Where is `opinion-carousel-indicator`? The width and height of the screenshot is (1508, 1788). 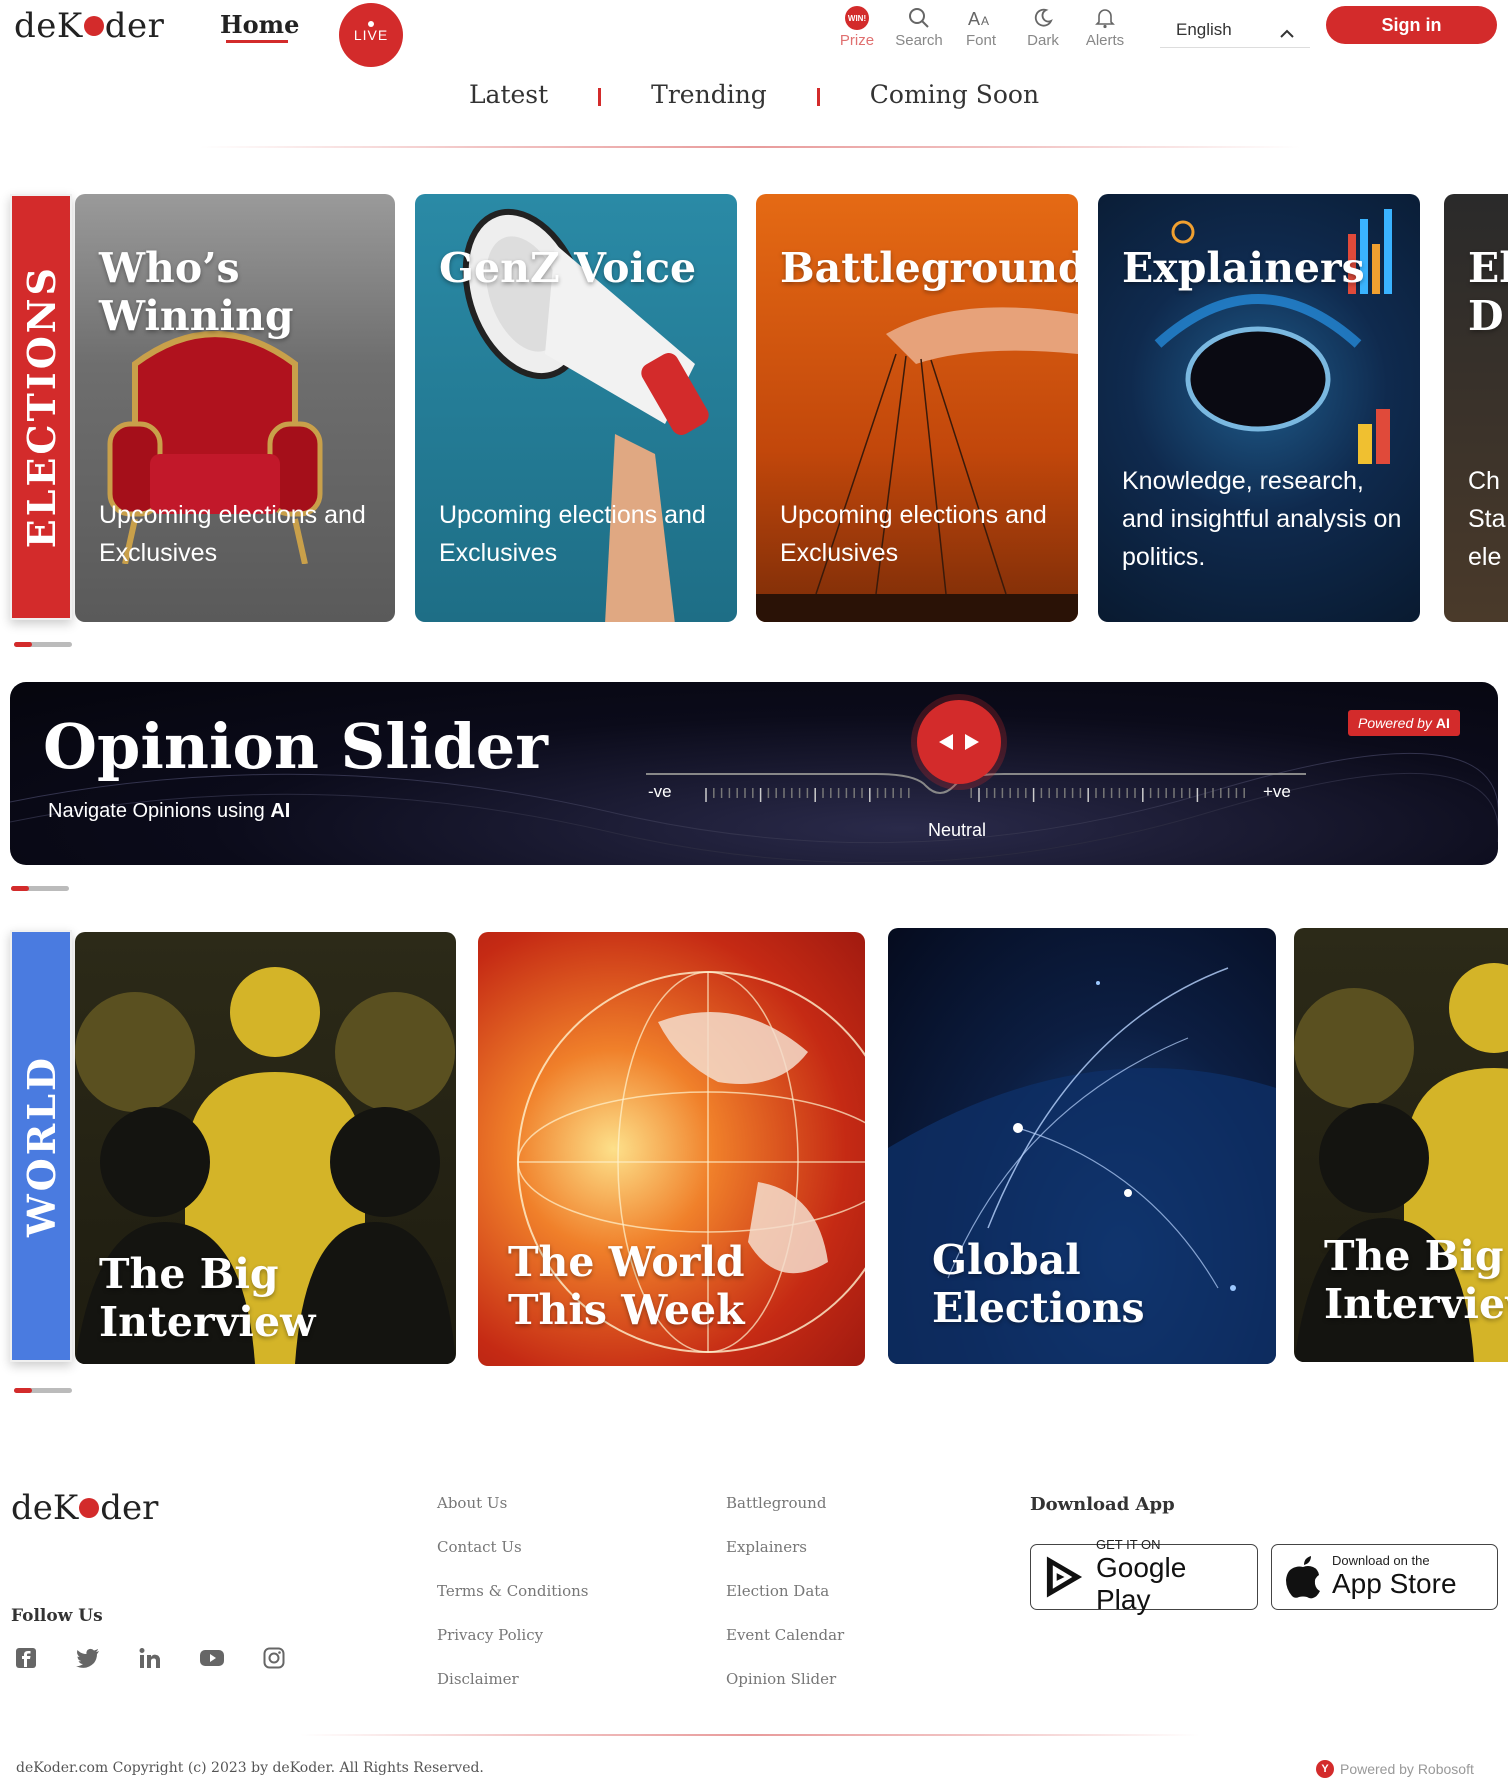 opinion-carousel-indicator is located at coordinates (40, 888).